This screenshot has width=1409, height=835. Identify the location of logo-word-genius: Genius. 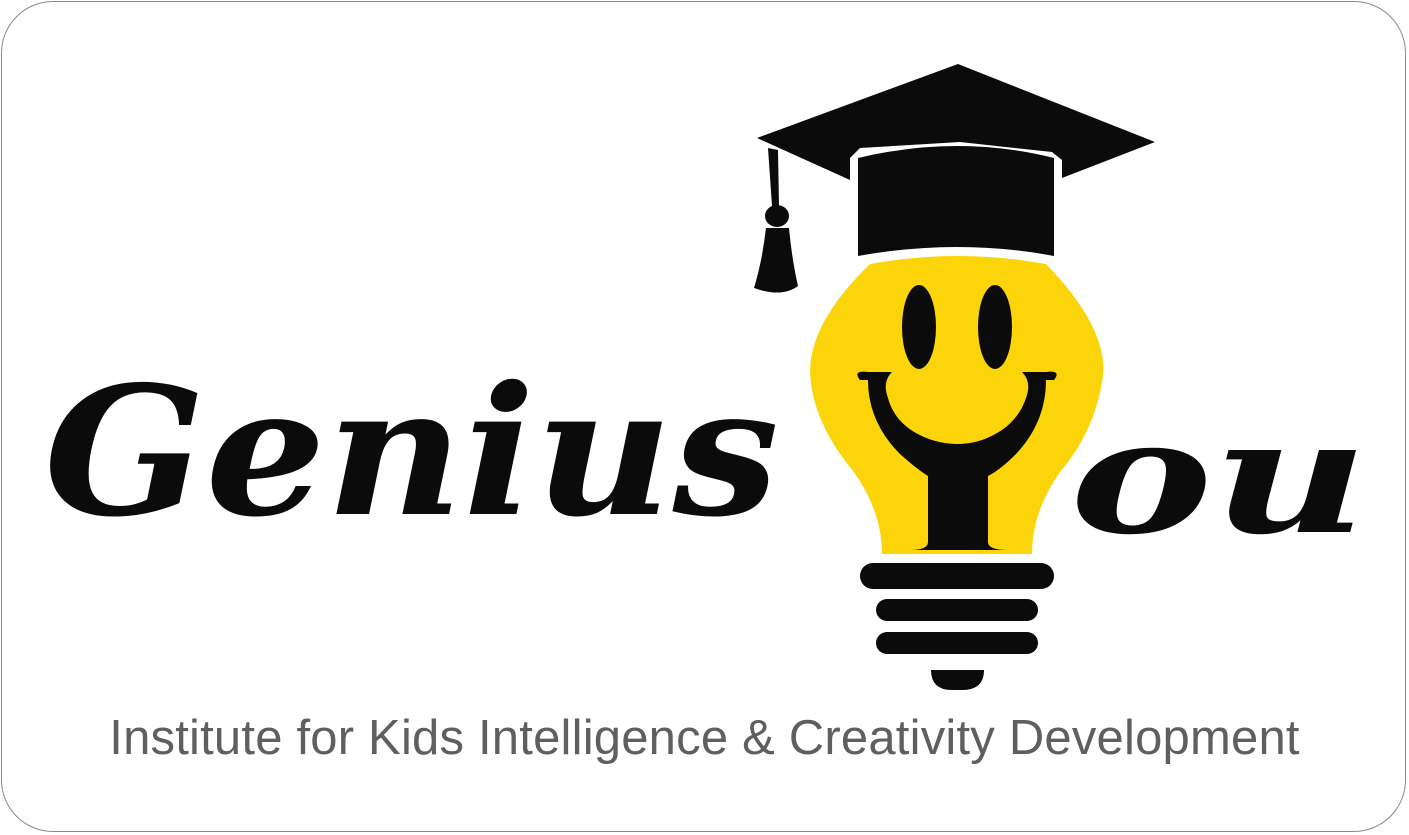
(411, 451).